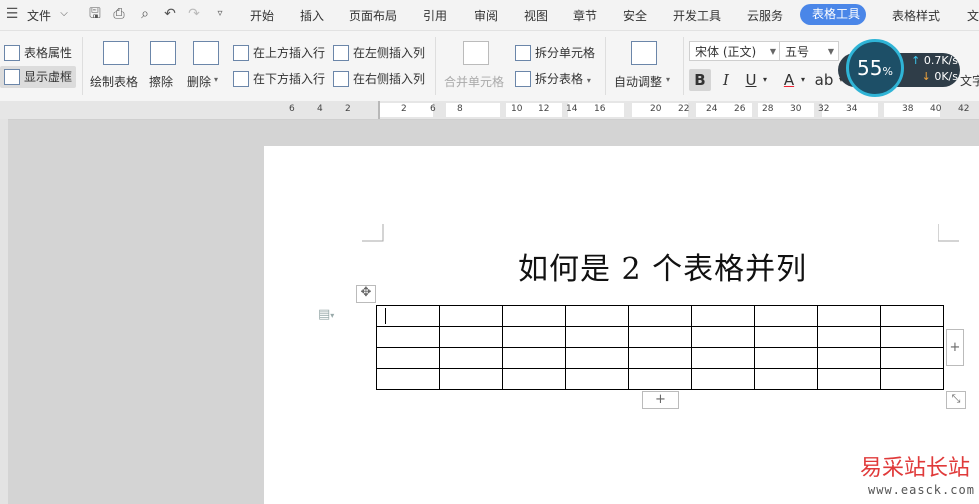  I want to click on insert-row-below-button: 在下方插入行, so click(279, 79).